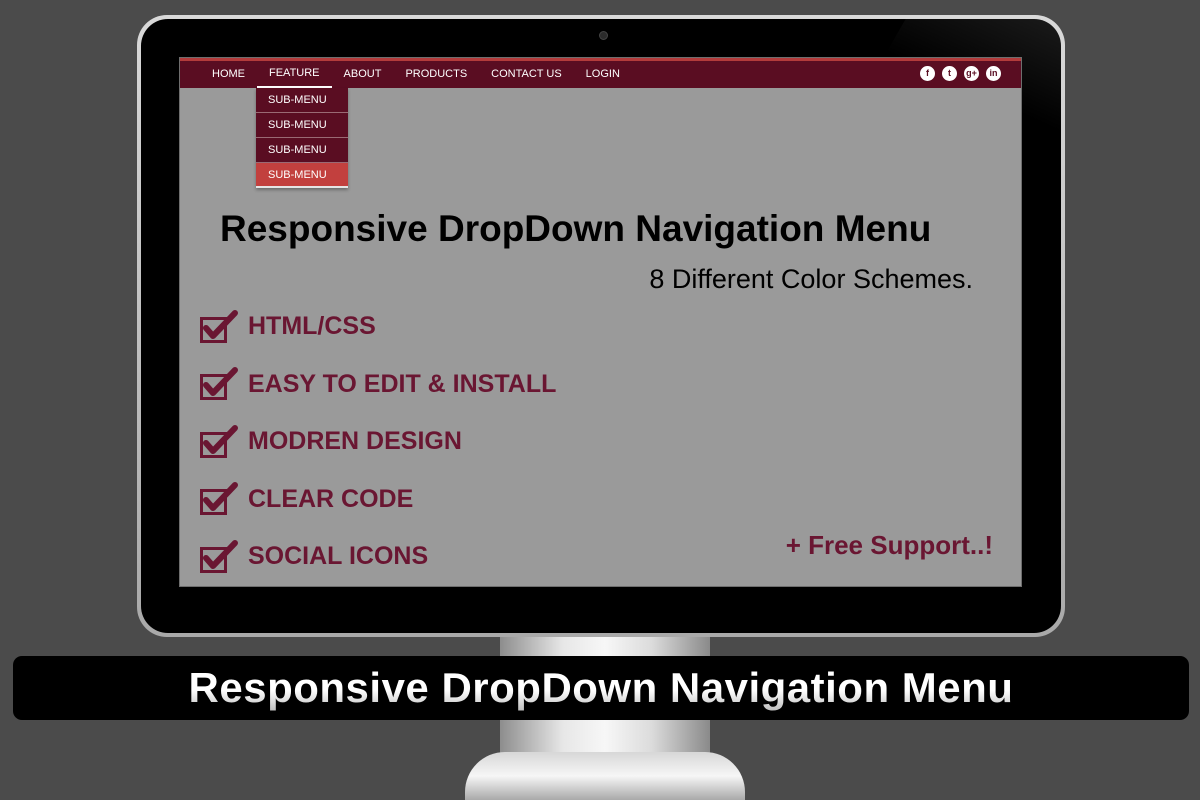  What do you see at coordinates (526, 74) in the screenshot?
I see `nav-item-contact-us: CONTACT US` at bounding box center [526, 74].